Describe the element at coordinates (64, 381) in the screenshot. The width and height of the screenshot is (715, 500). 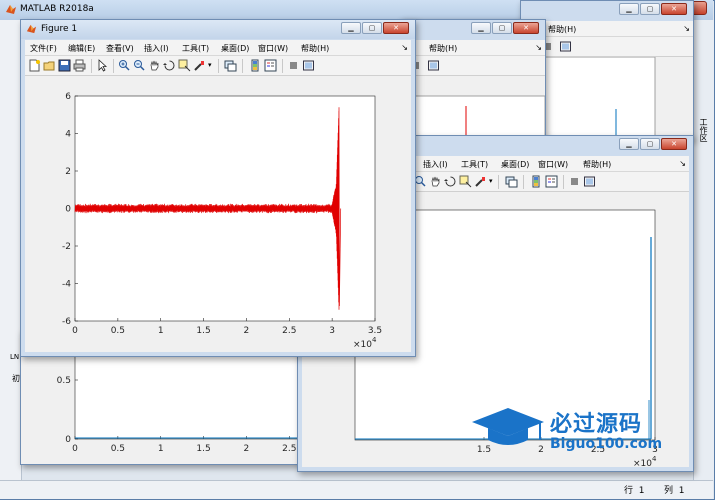
I see `y-tick-label: 0.5` at that location.